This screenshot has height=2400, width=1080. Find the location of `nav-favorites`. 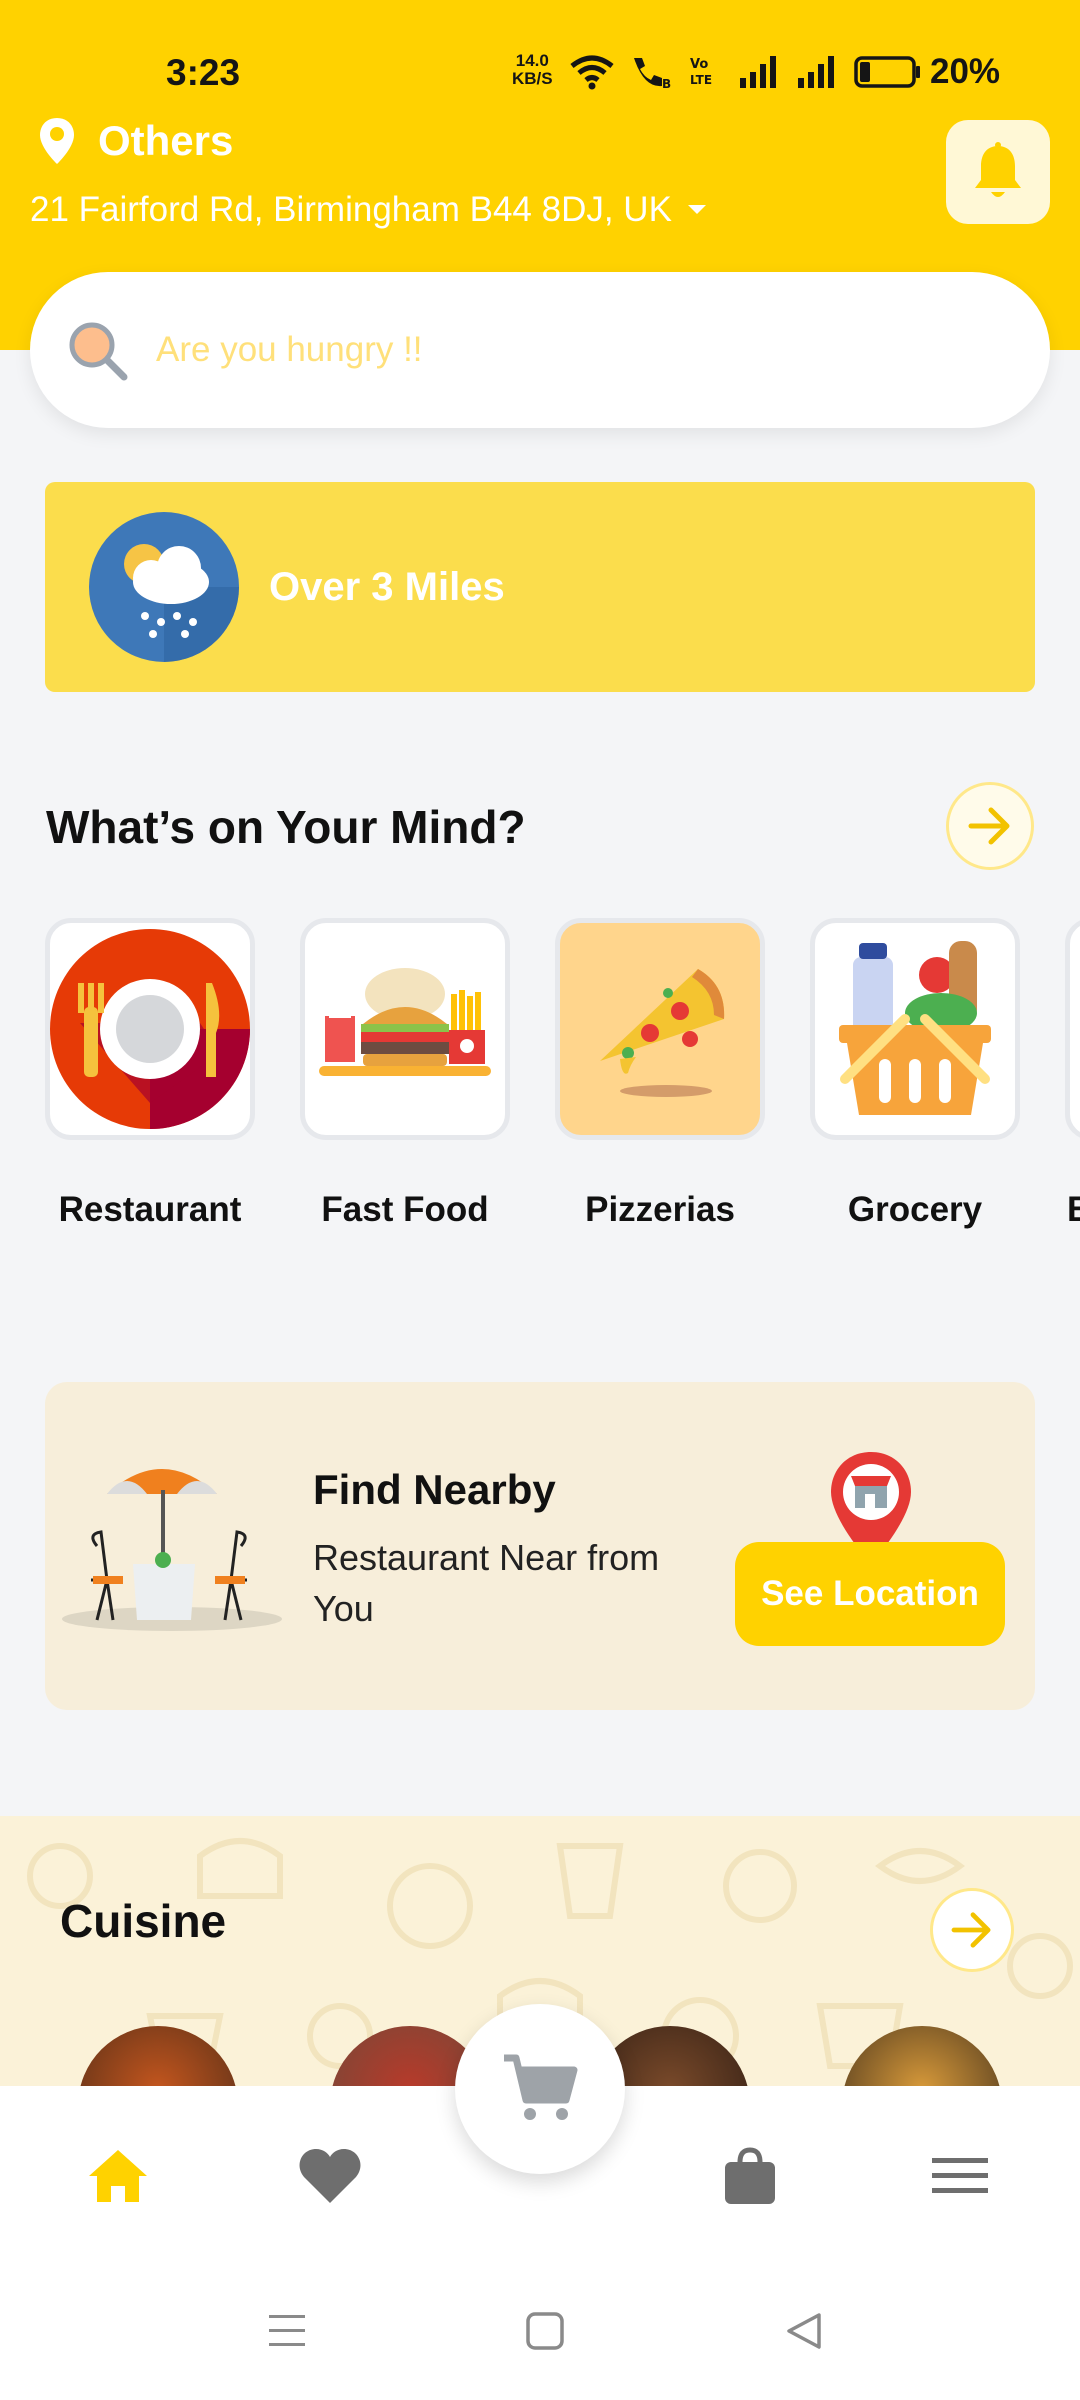

nav-favorites is located at coordinates (330, 2176).